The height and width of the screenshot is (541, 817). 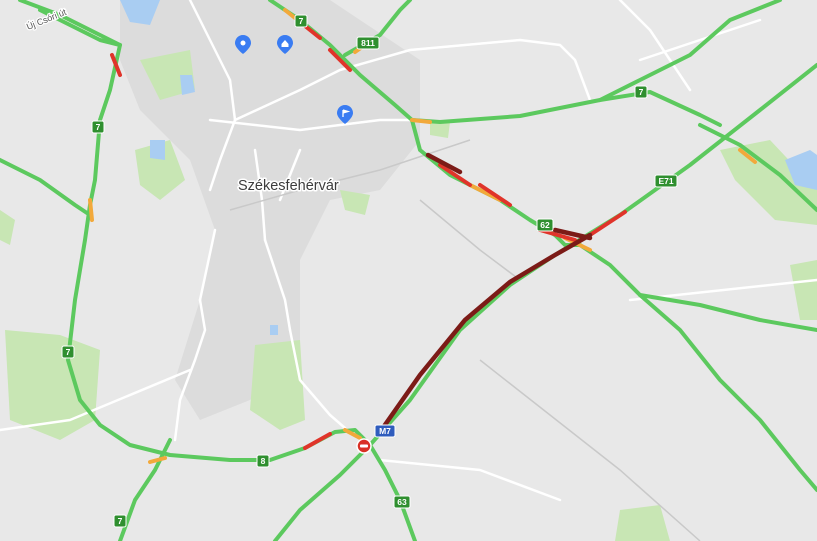 I want to click on road-shield-7-southwest: 7, so click(x=68, y=352).